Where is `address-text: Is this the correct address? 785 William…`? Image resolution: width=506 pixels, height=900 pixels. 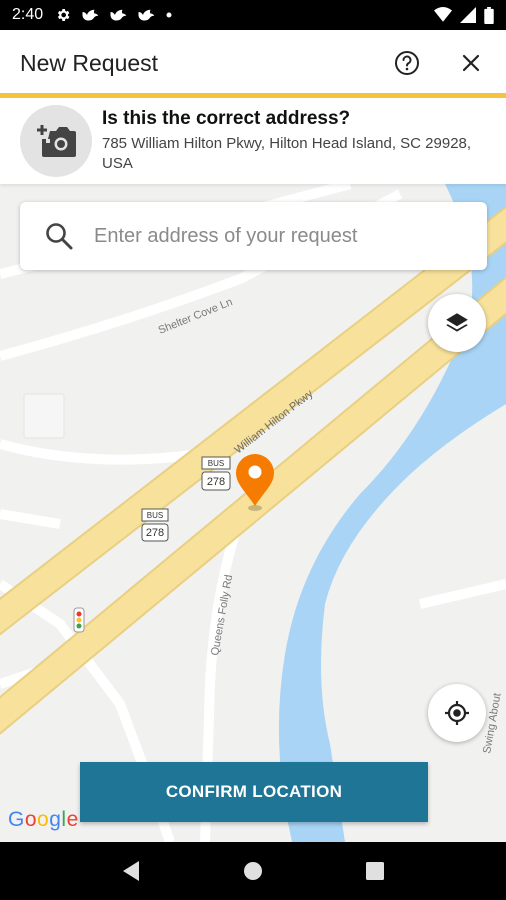 address-text: Is this the correct address? 785 William… is located at coordinates (292, 141).